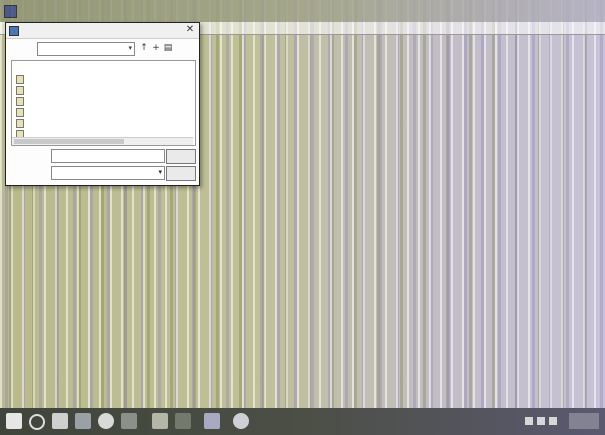 The width and height of the screenshot is (605, 435). I want to click on view-menu-icon: ▤, so click(168, 48).